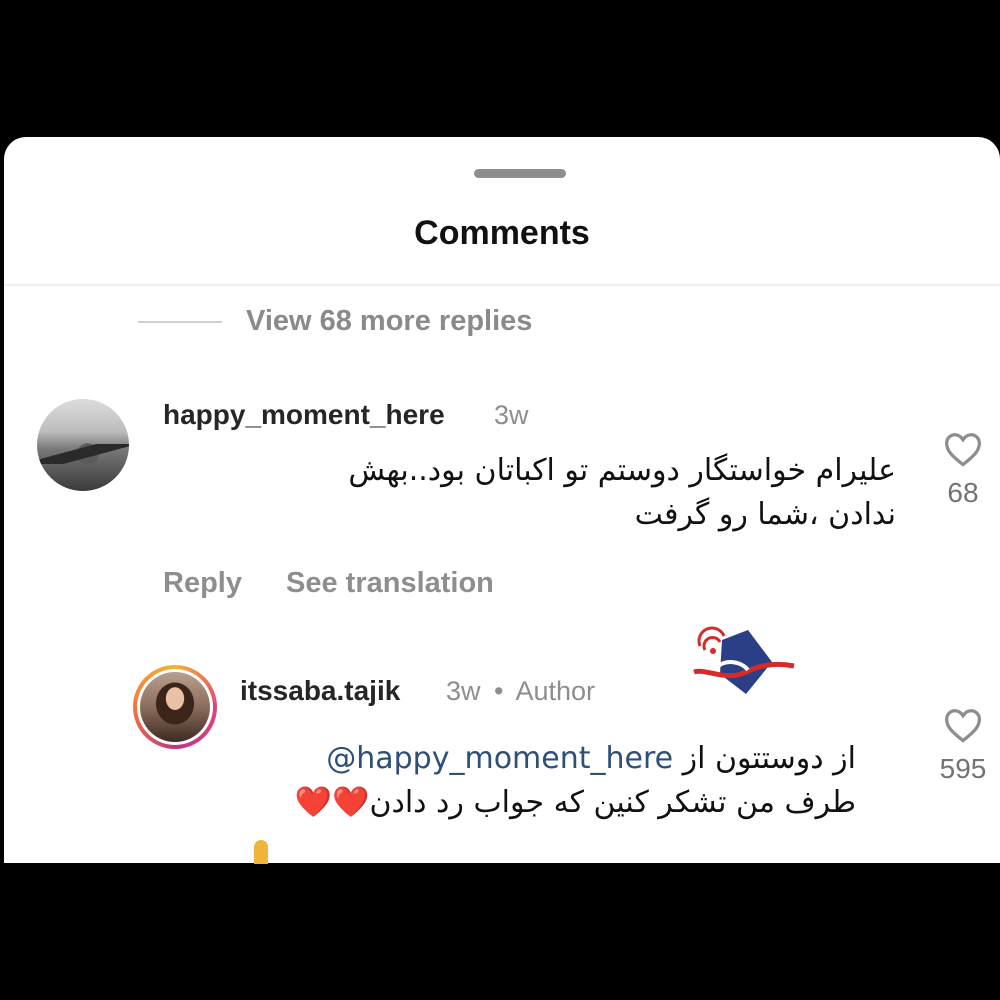 The width and height of the screenshot is (1000, 1000). I want to click on like-button: 595, so click(963, 746).